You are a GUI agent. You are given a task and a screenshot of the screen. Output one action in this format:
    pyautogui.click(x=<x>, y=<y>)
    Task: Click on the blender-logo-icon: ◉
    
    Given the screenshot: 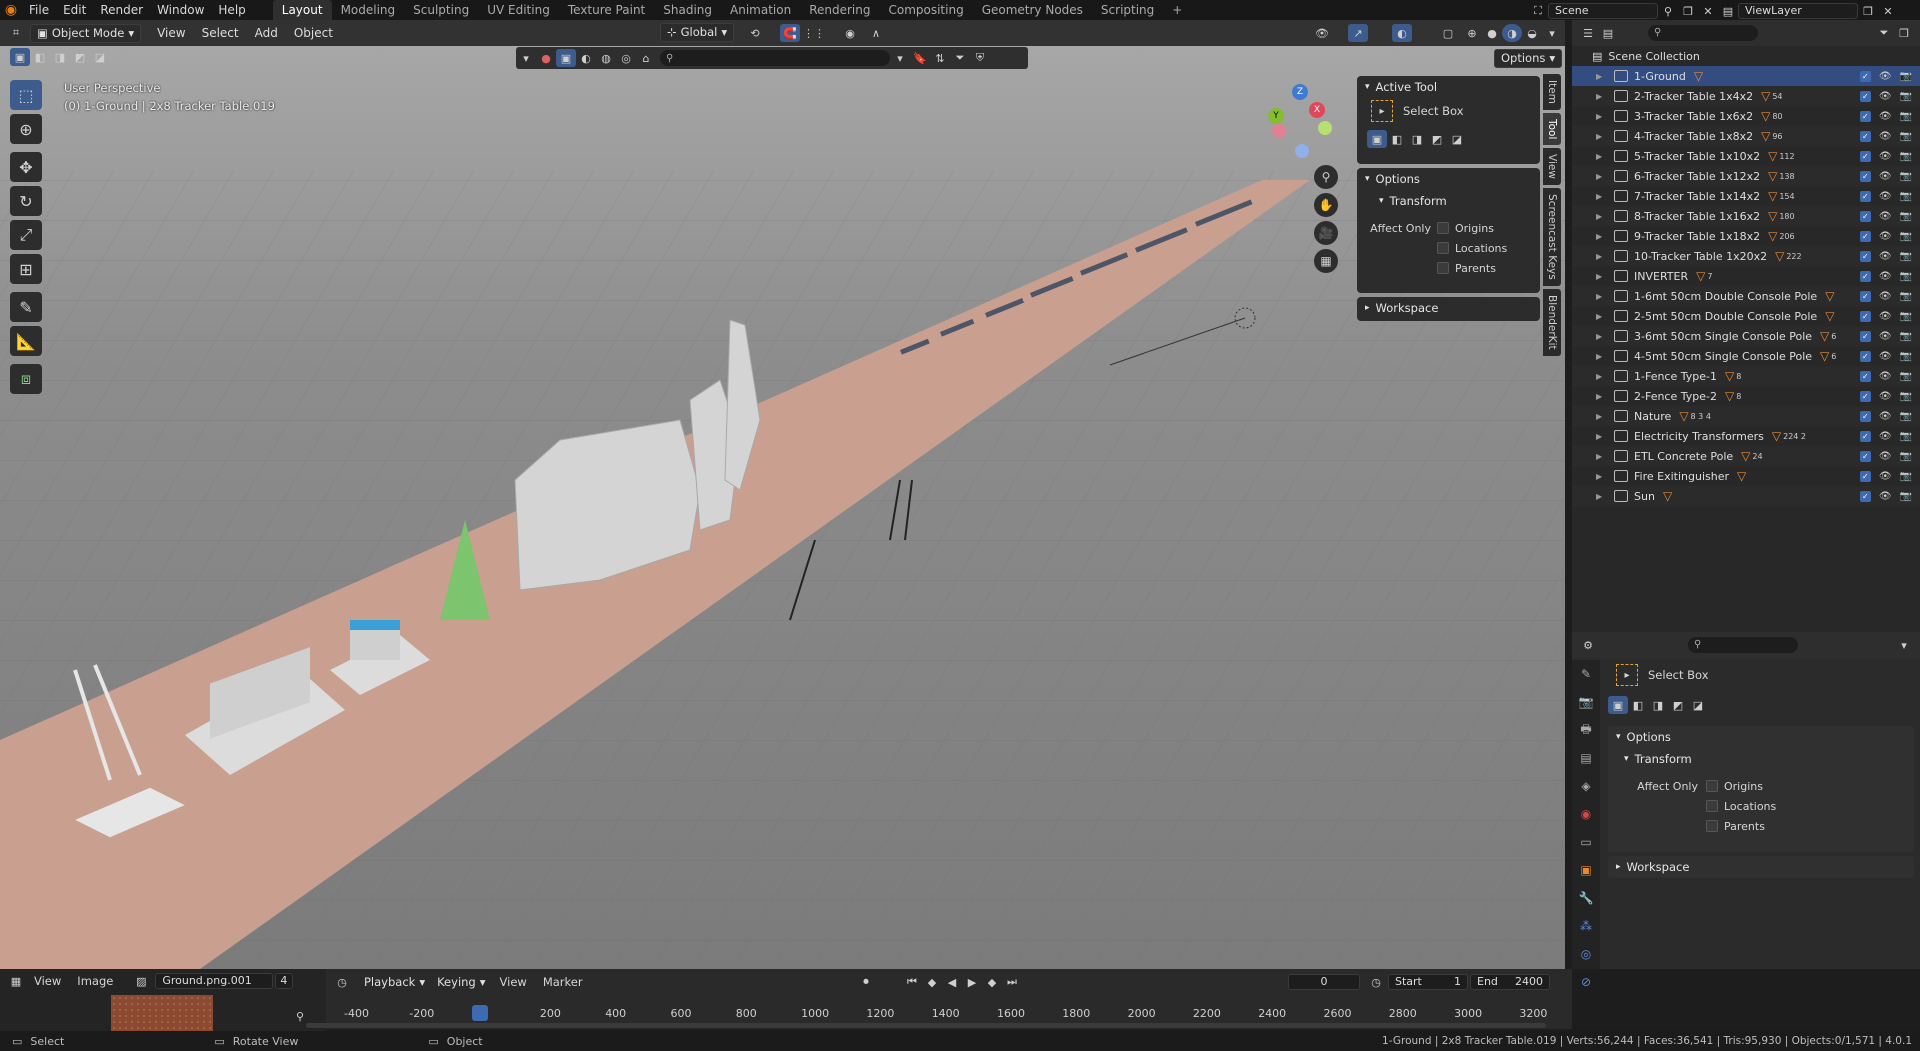 What is the action you would take?
    pyautogui.click(x=11, y=10)
    